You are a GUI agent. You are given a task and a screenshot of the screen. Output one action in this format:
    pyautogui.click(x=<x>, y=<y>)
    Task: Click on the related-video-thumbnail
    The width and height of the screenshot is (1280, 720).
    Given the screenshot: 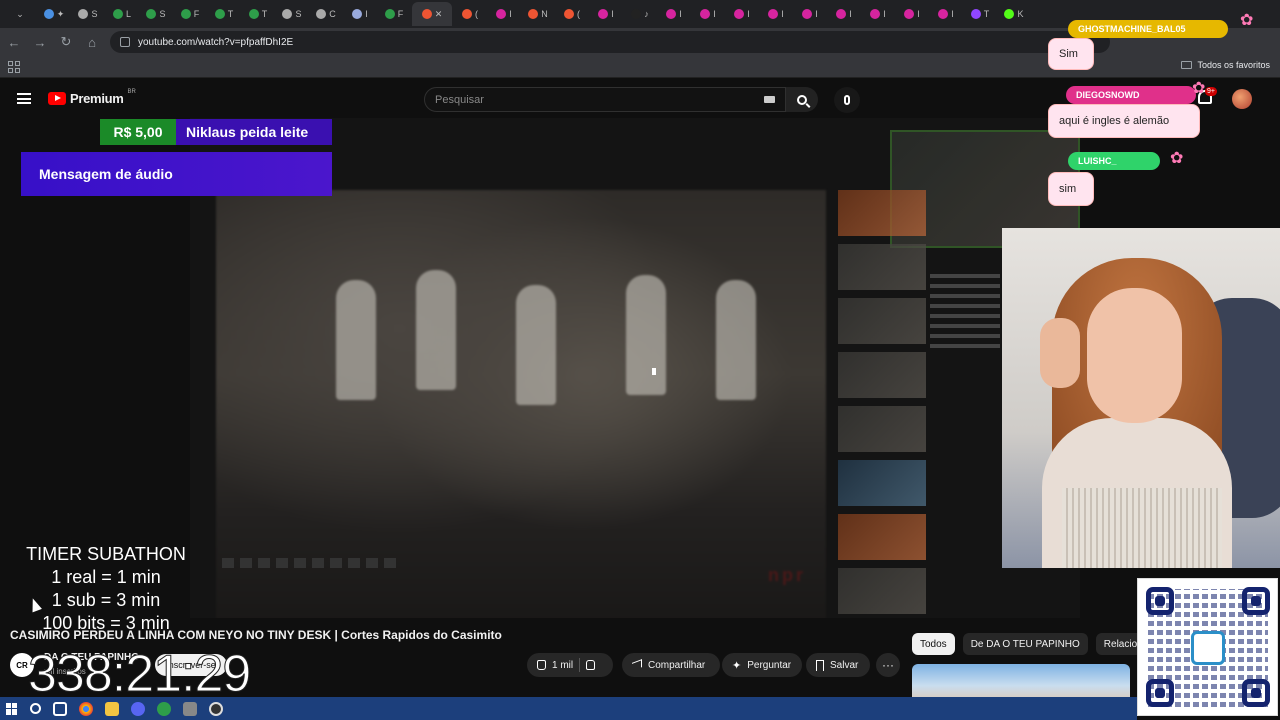 What is the action you would take?
    pyautogui.click(x=1021, y=682)
    